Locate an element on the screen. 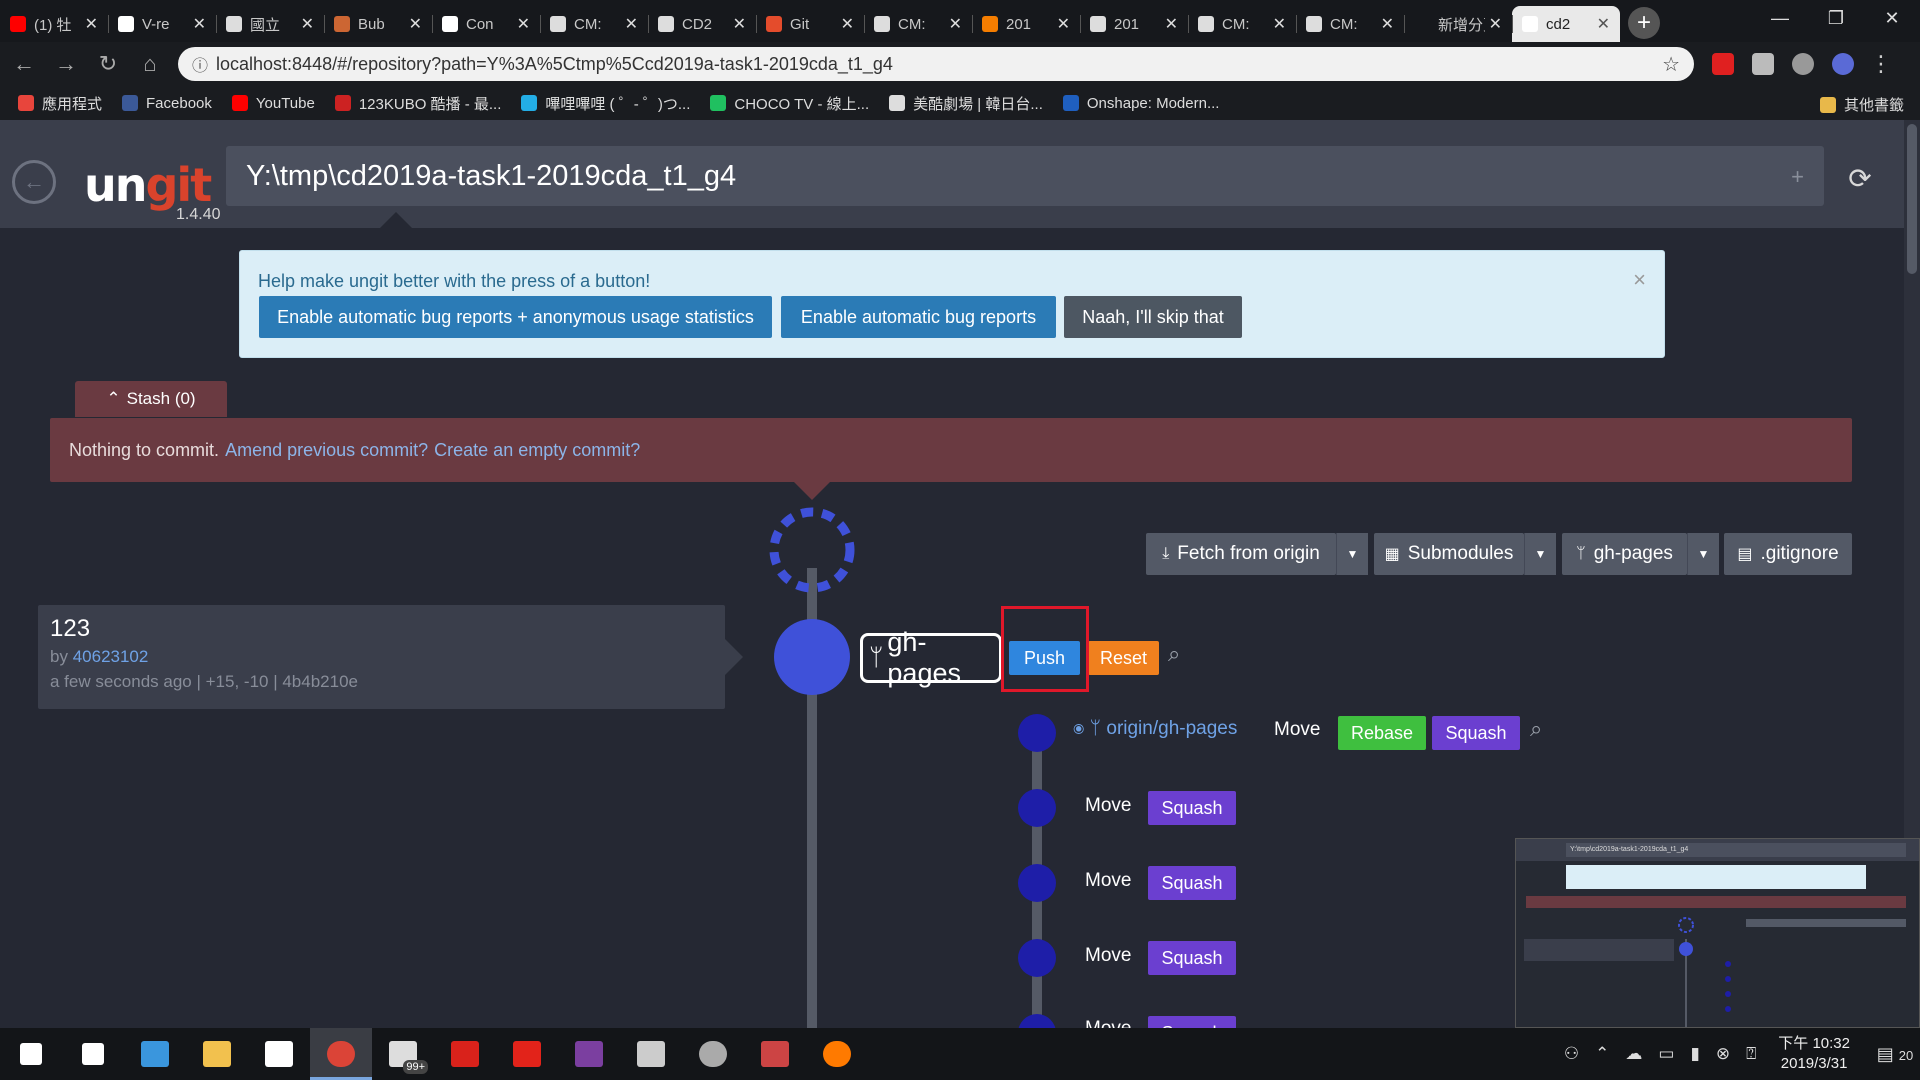 This screenshot has width=1920, height=1080. close-window-button: ✕ is located at coordinates (1892, 18).